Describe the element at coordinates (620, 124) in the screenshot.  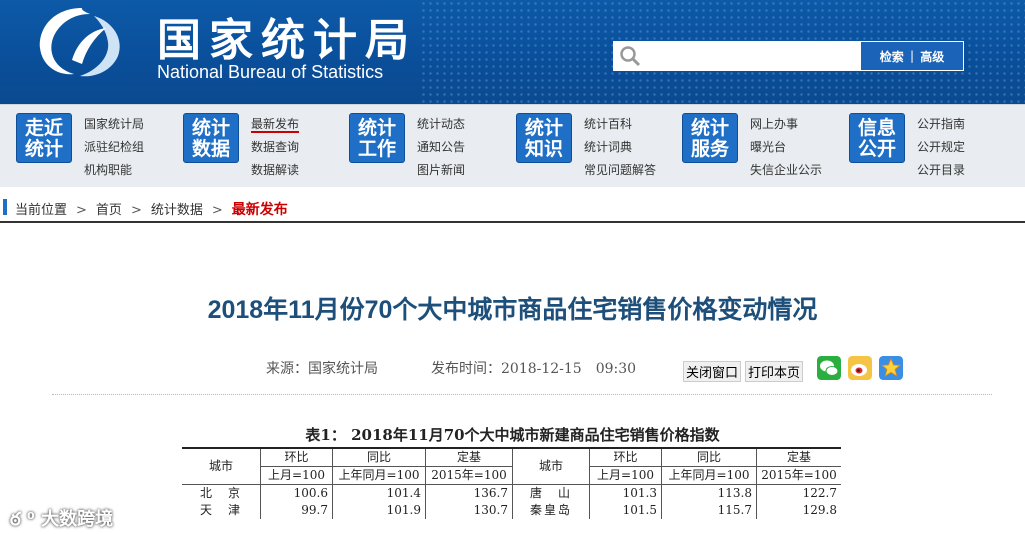
I see `nav-link: 统计百科` at that location.